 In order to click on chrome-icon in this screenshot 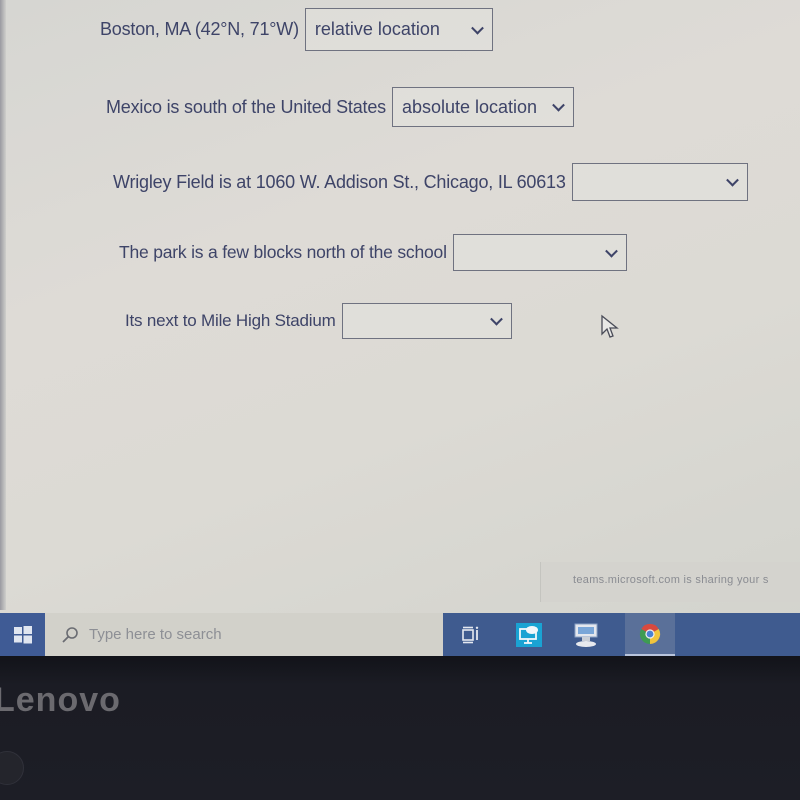, I will do `click(650, 633)`.